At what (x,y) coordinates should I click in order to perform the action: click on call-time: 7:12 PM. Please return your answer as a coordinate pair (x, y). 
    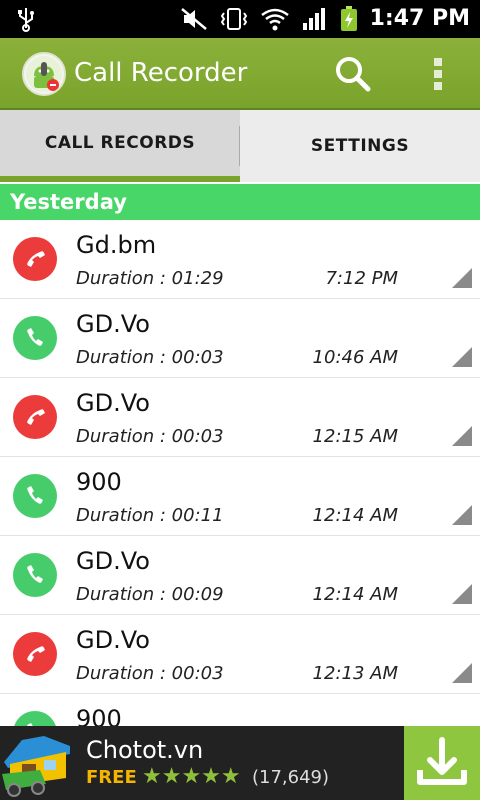
    Looking at the image, I should click on (361, 278).